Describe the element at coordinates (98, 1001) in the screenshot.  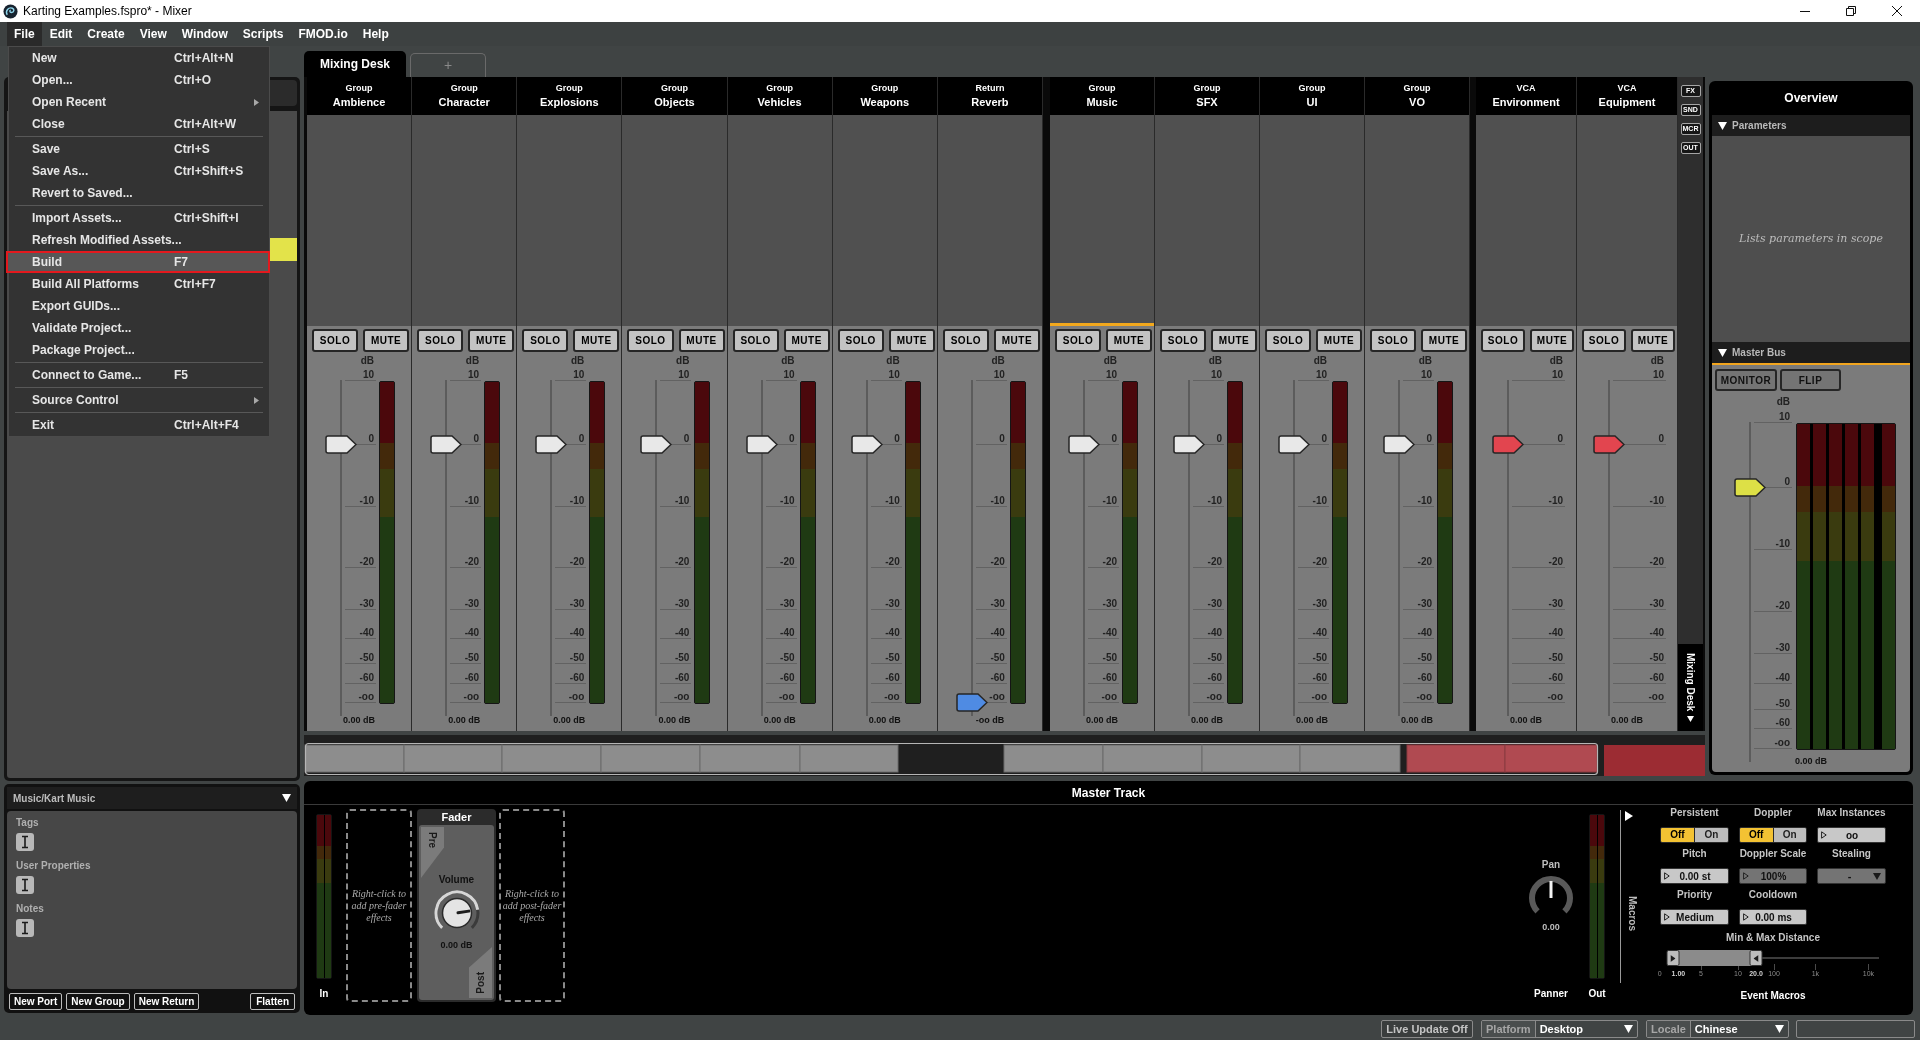
I see `panel-button: New Group` at that location.